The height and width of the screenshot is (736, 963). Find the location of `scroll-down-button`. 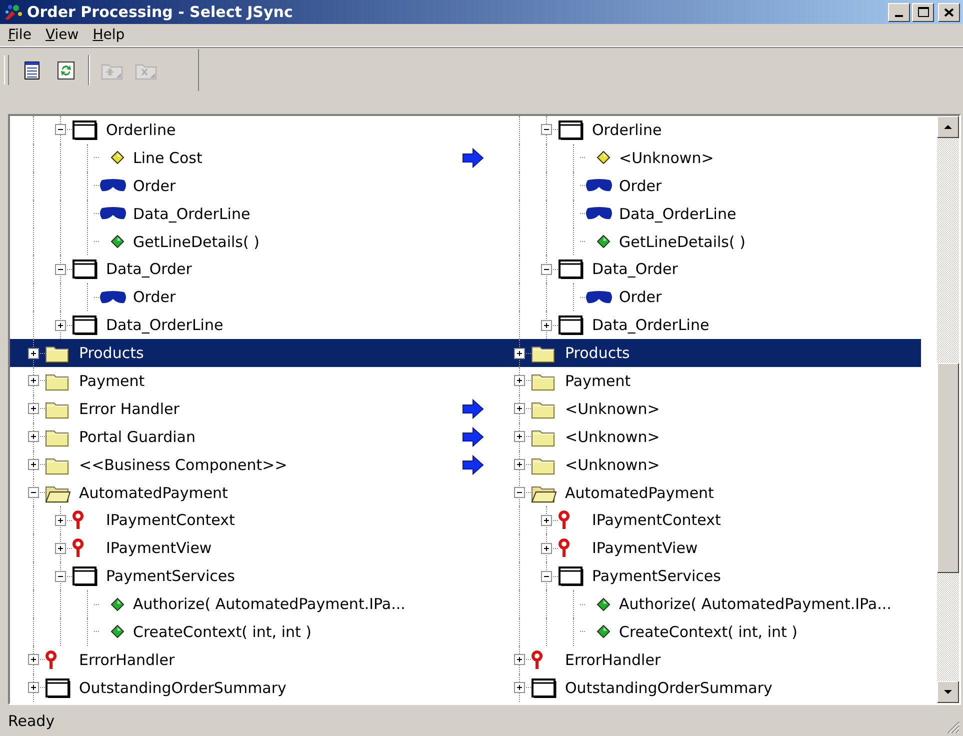

scroll-down-button is located at coordinates (948, 692).